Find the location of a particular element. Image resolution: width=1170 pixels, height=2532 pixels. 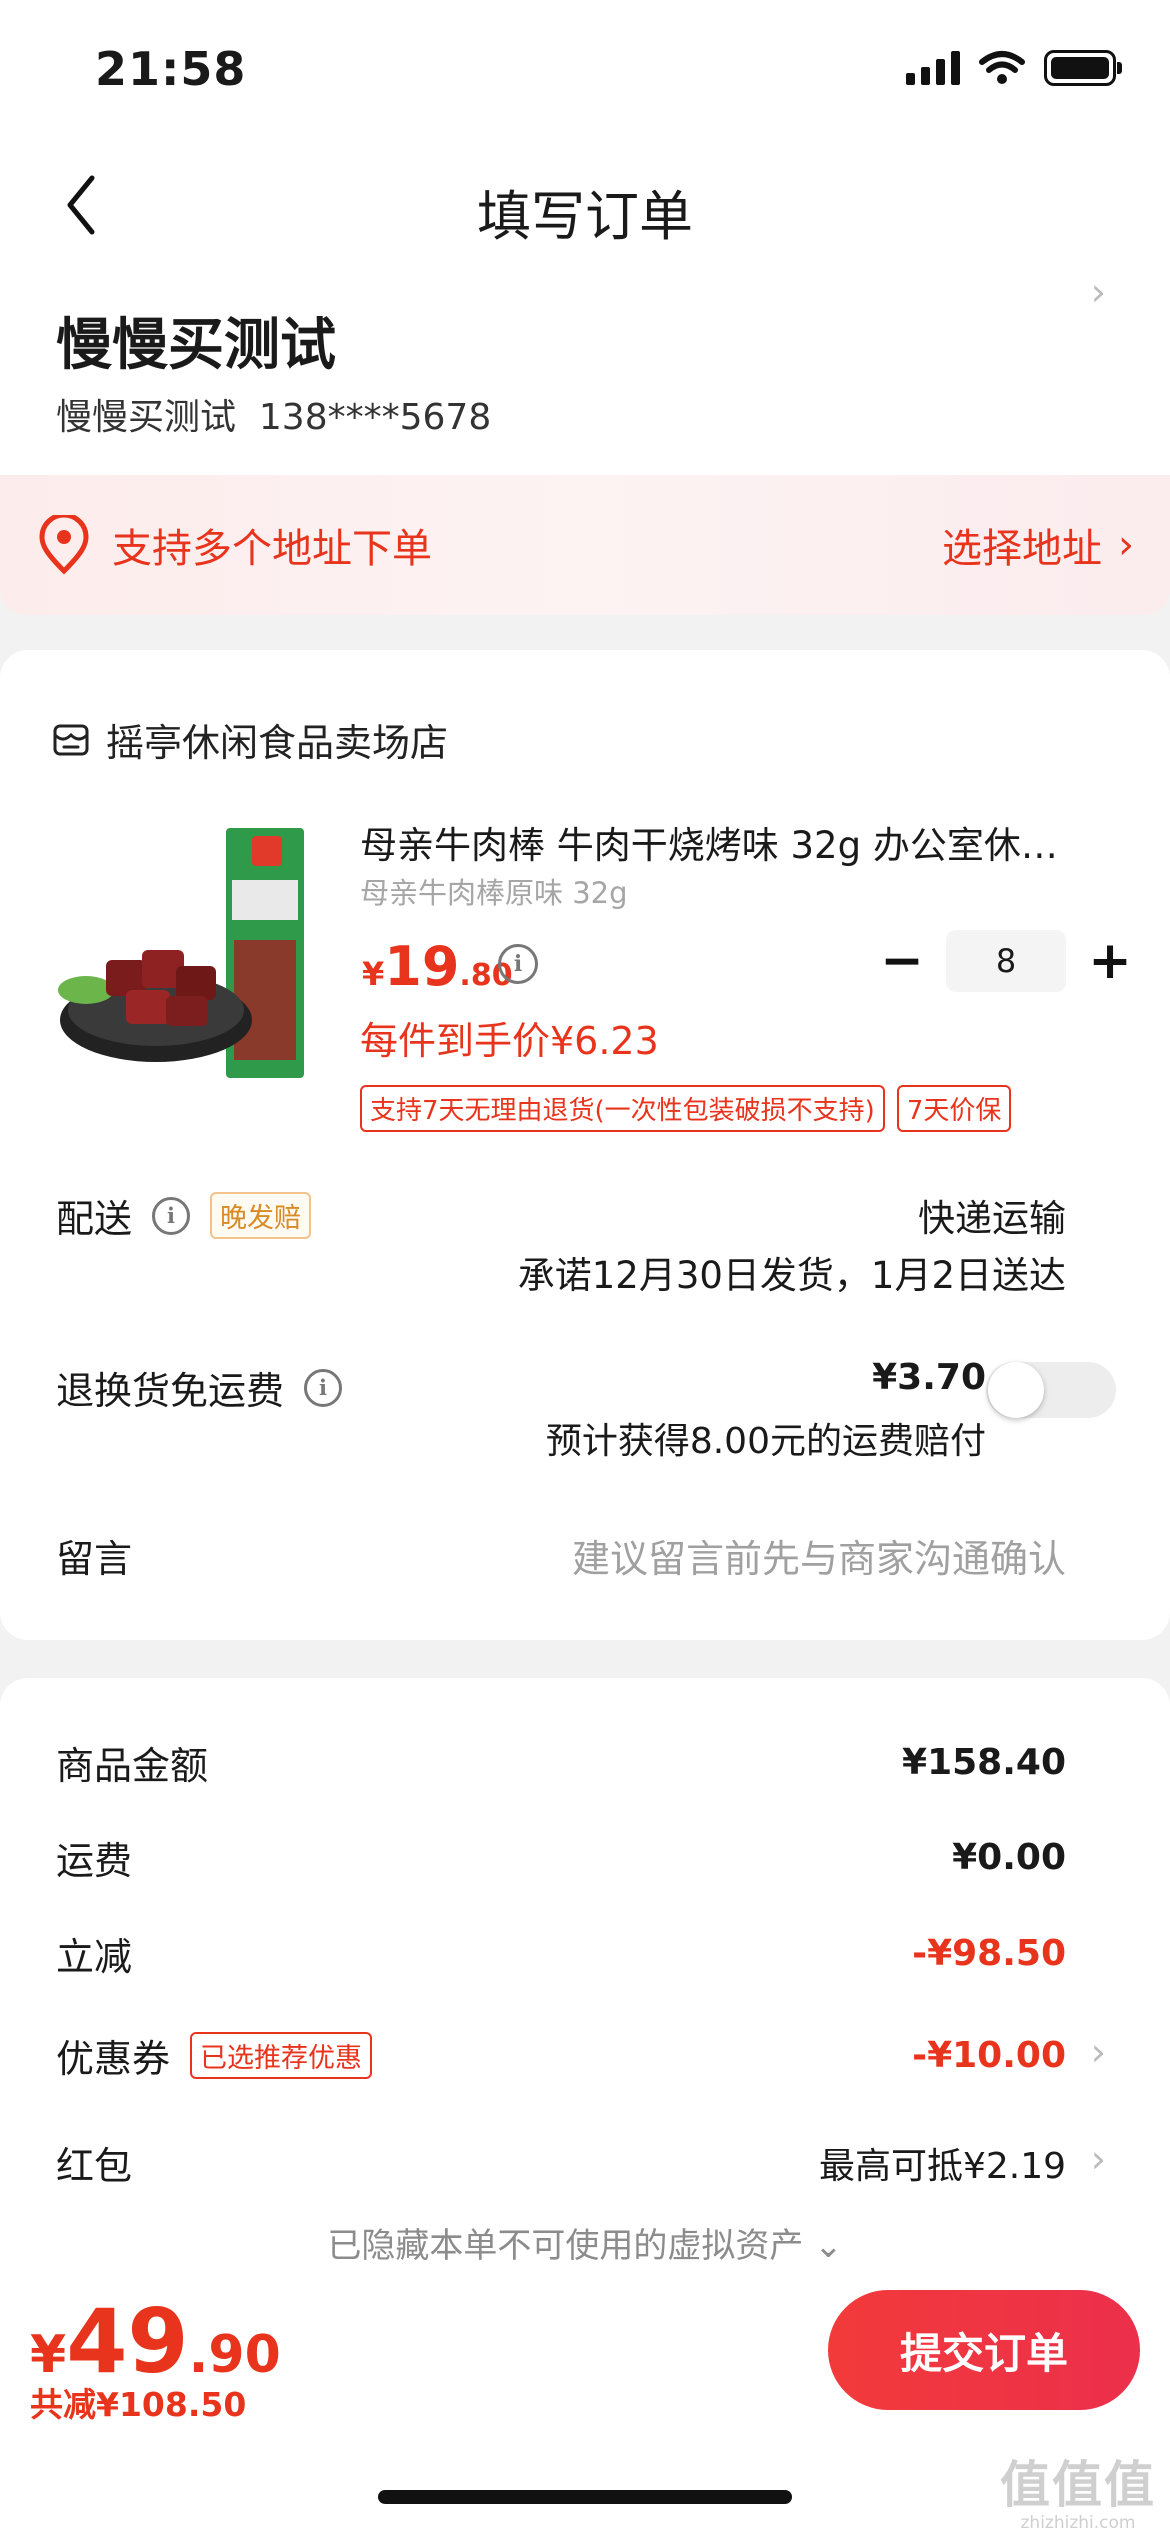

status-time: 21:58 is located at coordinates (171, 69).